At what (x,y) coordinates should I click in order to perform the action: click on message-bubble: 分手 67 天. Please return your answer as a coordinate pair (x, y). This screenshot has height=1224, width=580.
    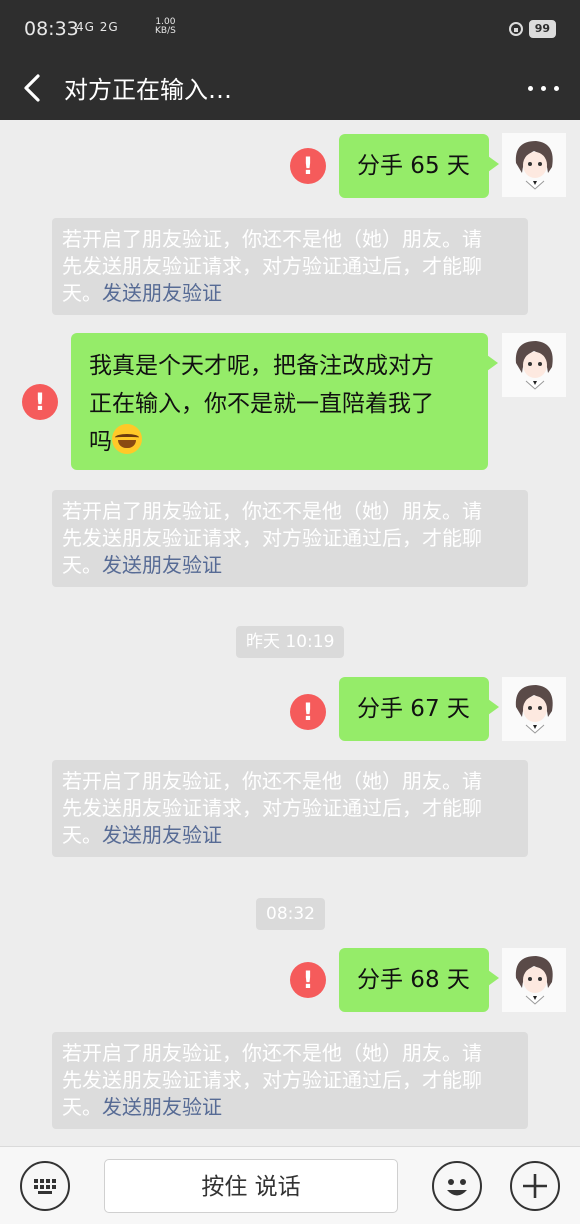
    Looking at the image, I should click on (419, 709).